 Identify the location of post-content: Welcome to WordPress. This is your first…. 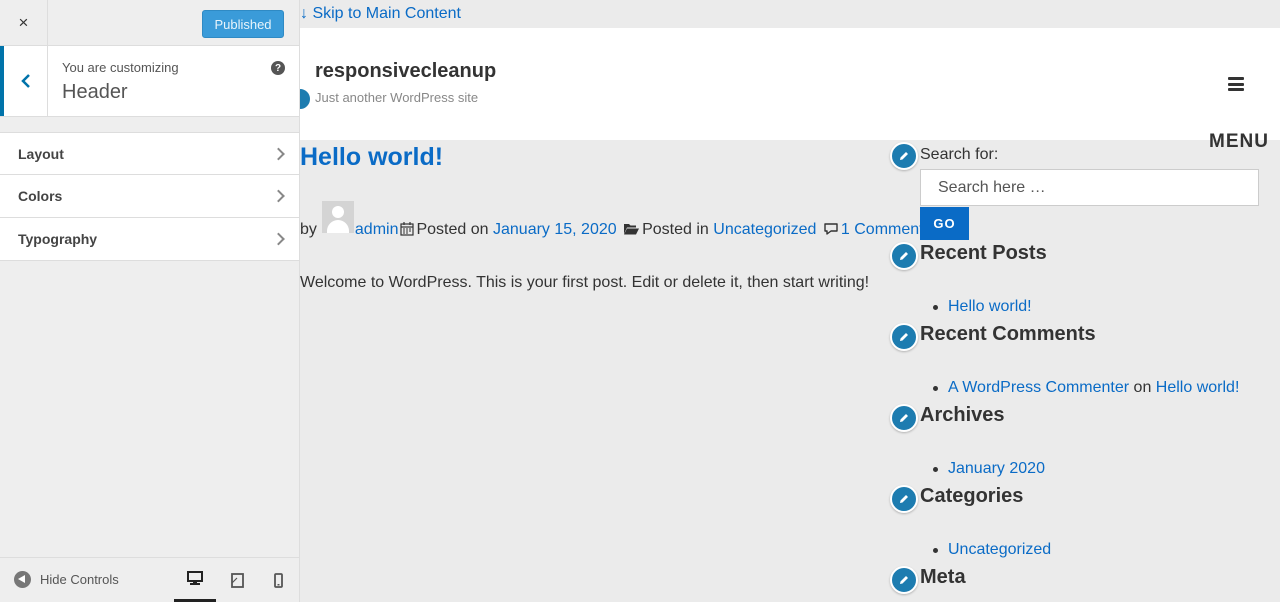
(585, 282).